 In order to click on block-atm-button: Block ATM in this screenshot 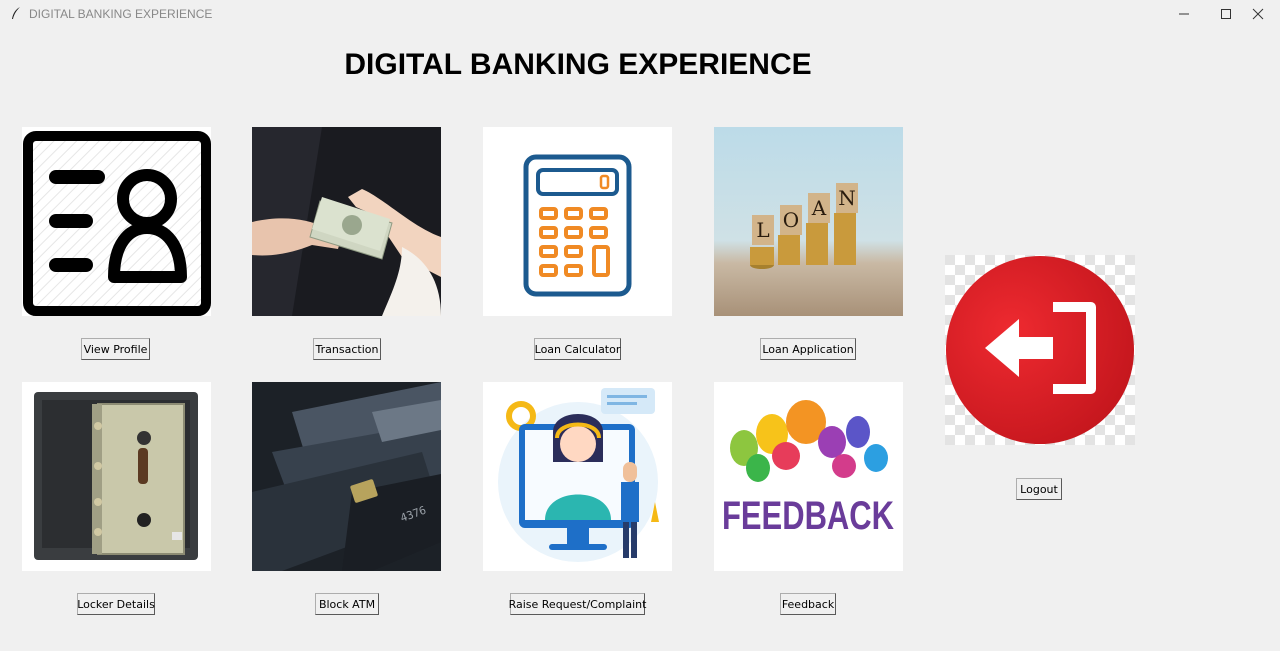, I will do `click(347, 604)`.